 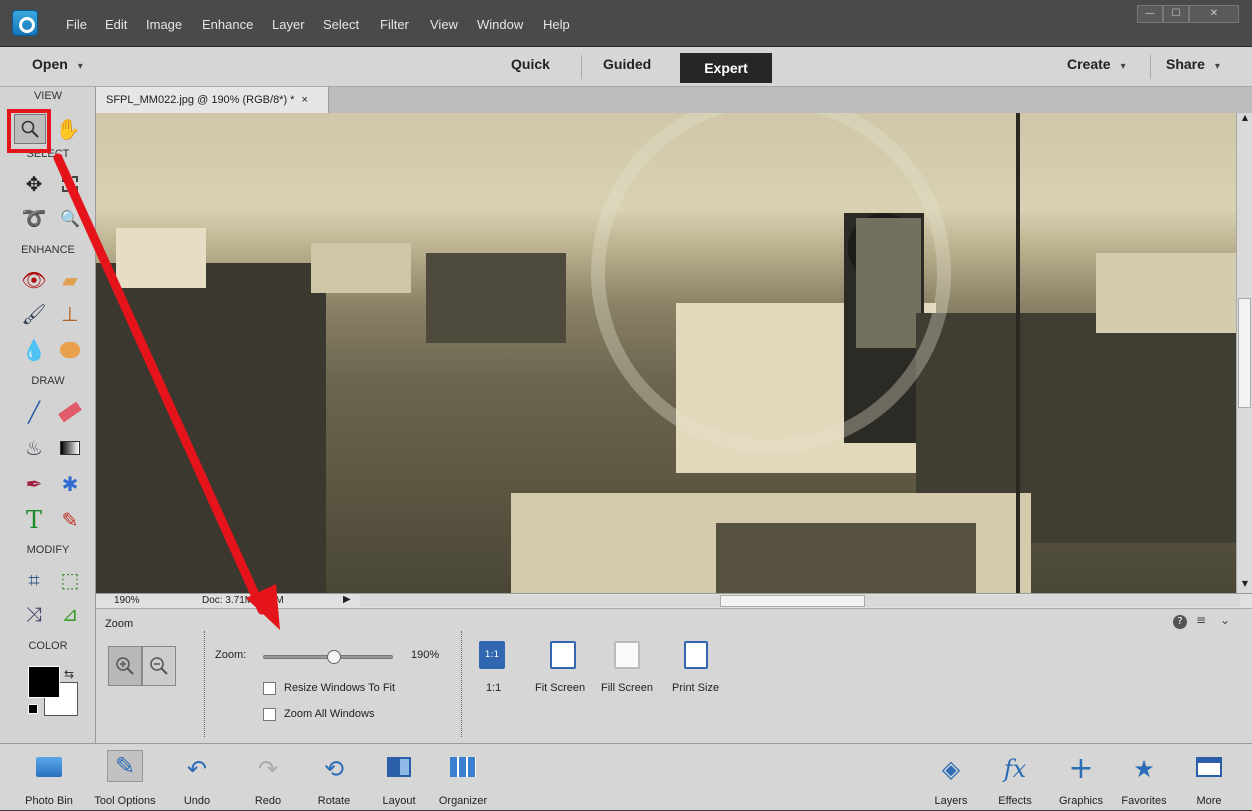 I want to click on organizer-icon, so click(x=463, y=769).